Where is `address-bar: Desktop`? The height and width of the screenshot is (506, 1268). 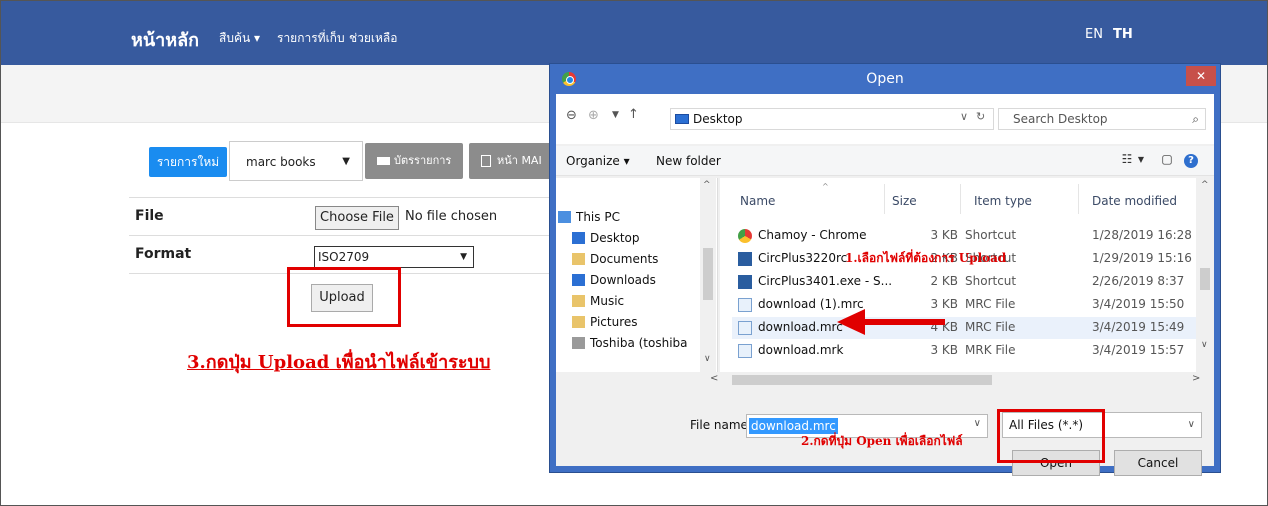
address-bar: Desktop is located at coordinates (832, 119).